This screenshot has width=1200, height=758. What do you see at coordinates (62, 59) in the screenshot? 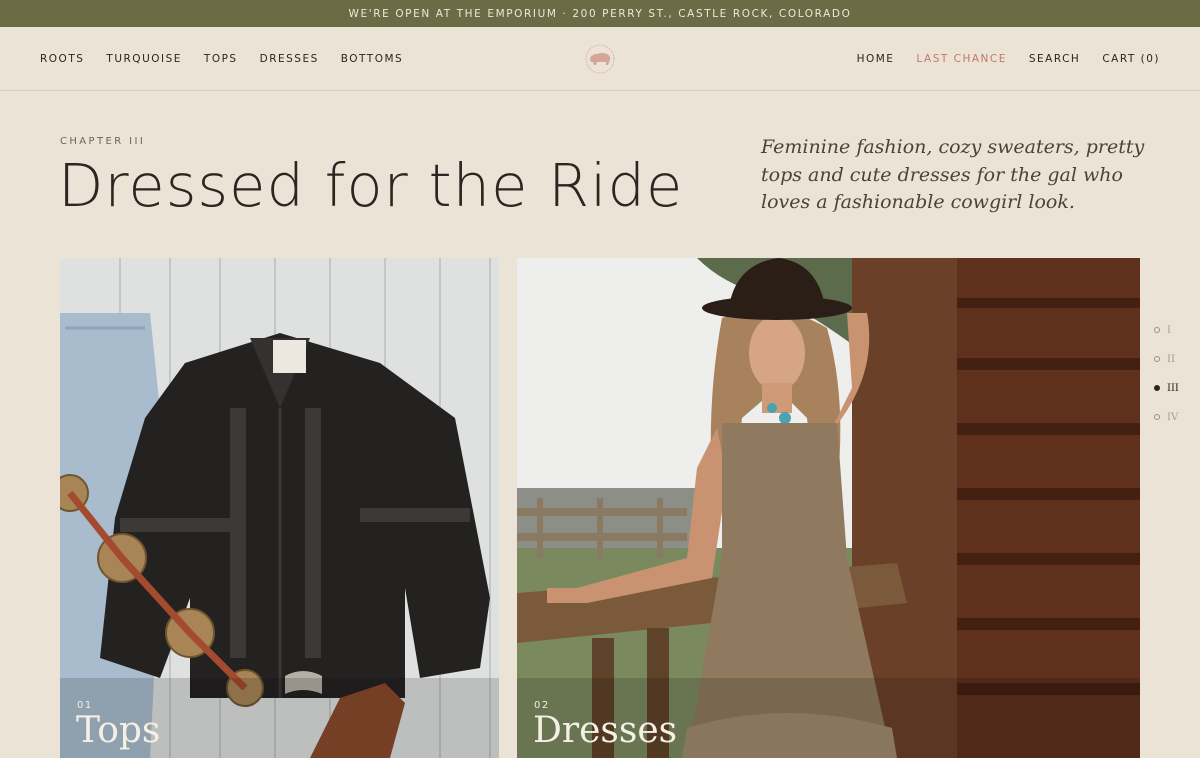
I see `nav-item-roots: ROOTS` at bounding box center [62, 59].